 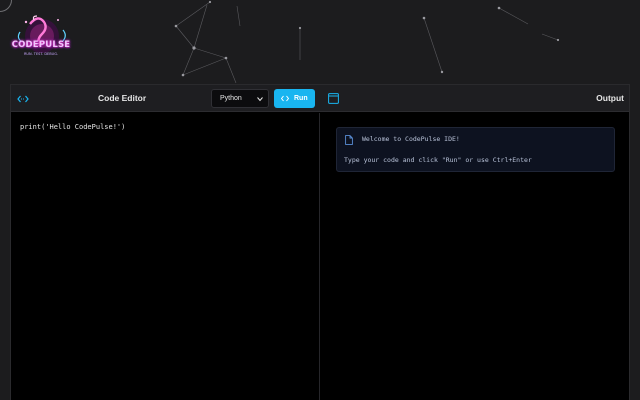 What do you see at coordinates (23, 99) in the screenshot?
I see `code-brackets-icon` at bounding box center [23, 99].